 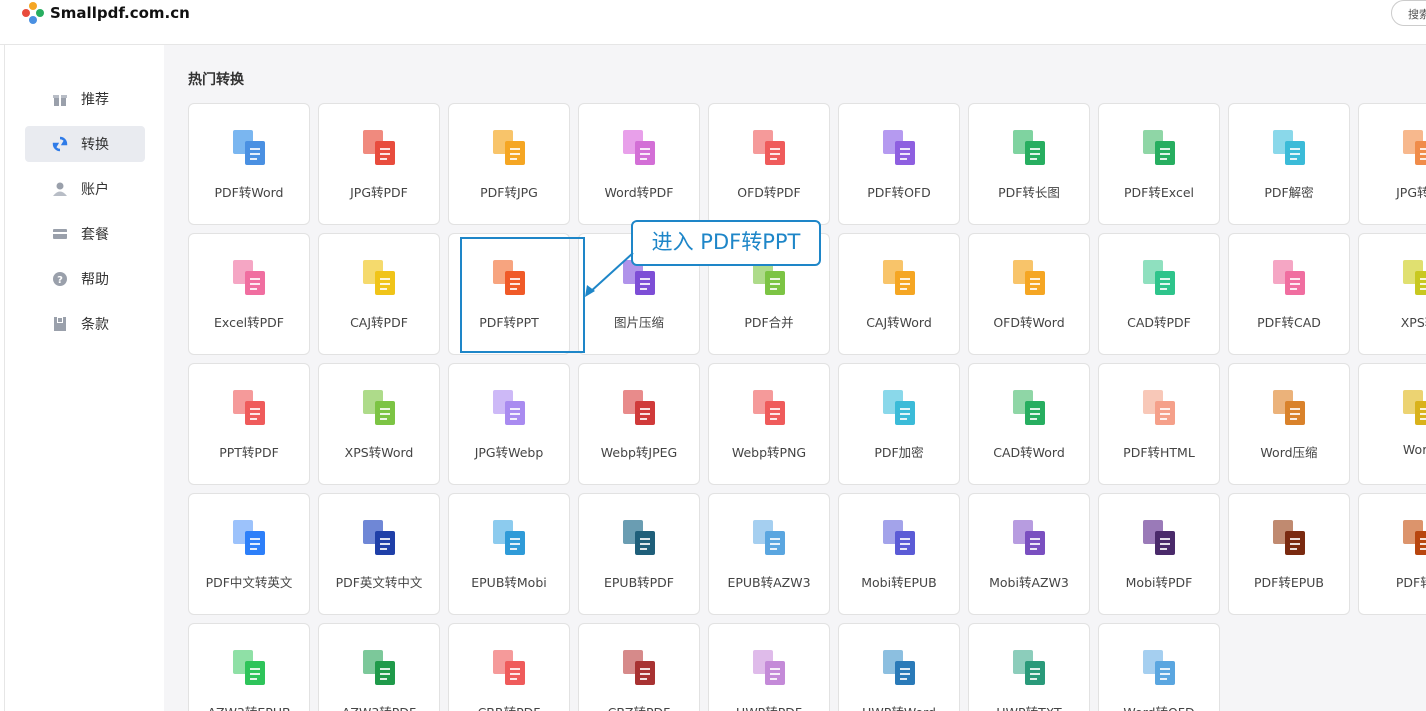 What do you see at coordinates (509, 452) in the screenshot?
I see `tool-label: JPG转Webp` at bounding box center [509, 452].